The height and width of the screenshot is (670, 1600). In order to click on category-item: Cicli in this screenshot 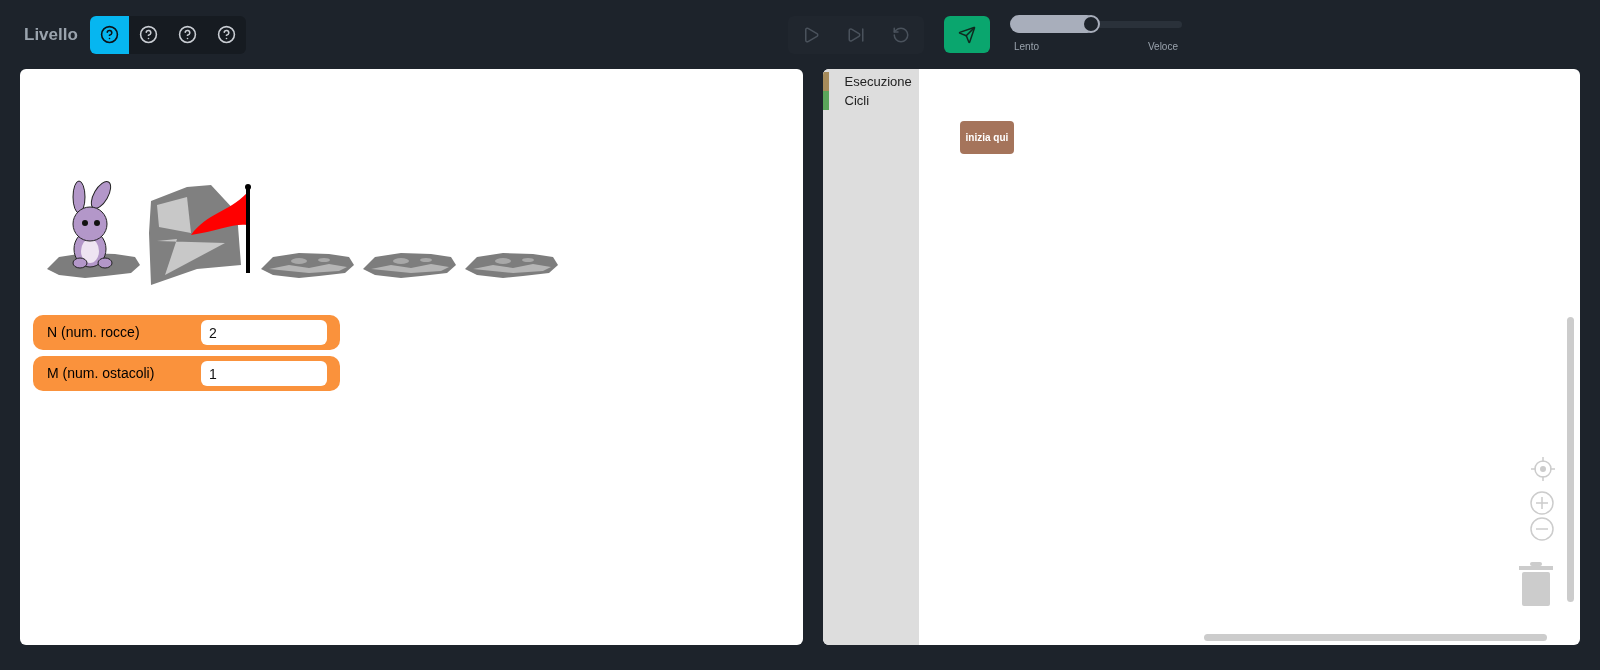, I will do `click(857, 100)`.